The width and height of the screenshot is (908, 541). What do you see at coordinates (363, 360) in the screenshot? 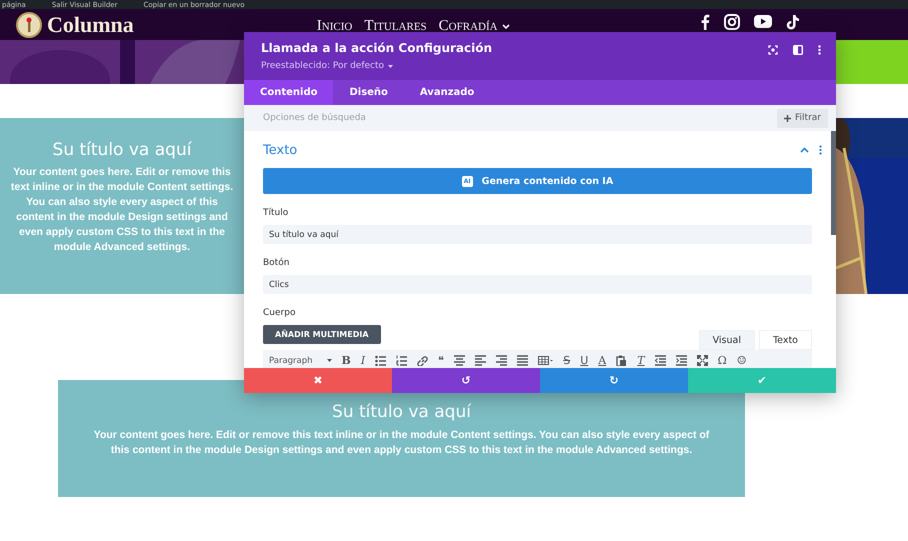
I see `toolbar-button: I` at bounding box center [363, 360].